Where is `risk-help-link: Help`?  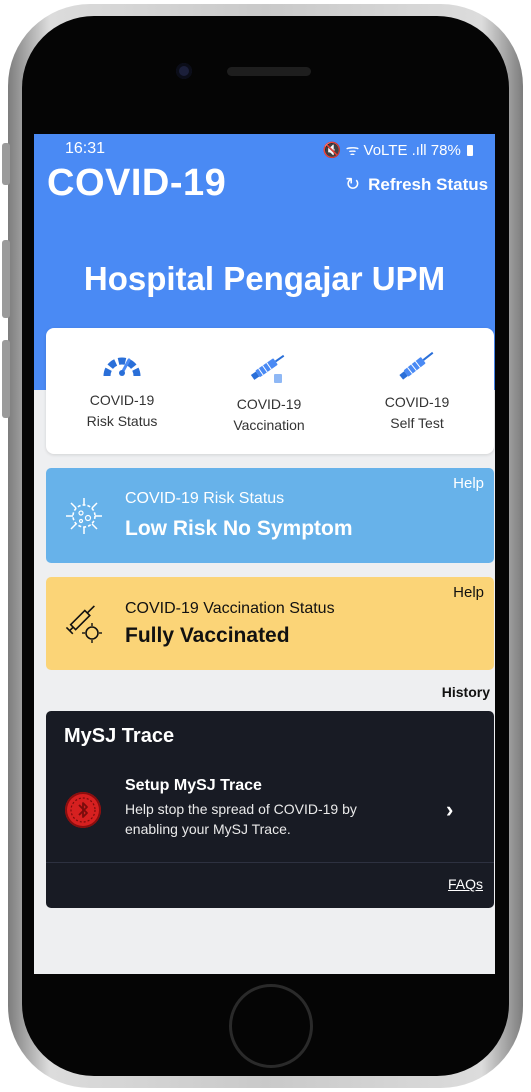
risk-help-link: Help is located at coordinates (468, 483).